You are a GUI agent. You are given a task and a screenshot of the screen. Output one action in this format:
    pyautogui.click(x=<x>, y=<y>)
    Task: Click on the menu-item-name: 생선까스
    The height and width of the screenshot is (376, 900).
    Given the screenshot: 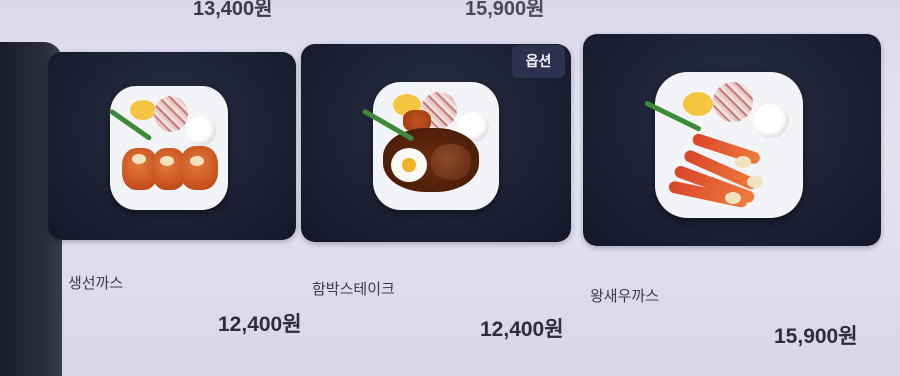 What is the action you would take?
    pyautogui.click(x=95, y=282)
    